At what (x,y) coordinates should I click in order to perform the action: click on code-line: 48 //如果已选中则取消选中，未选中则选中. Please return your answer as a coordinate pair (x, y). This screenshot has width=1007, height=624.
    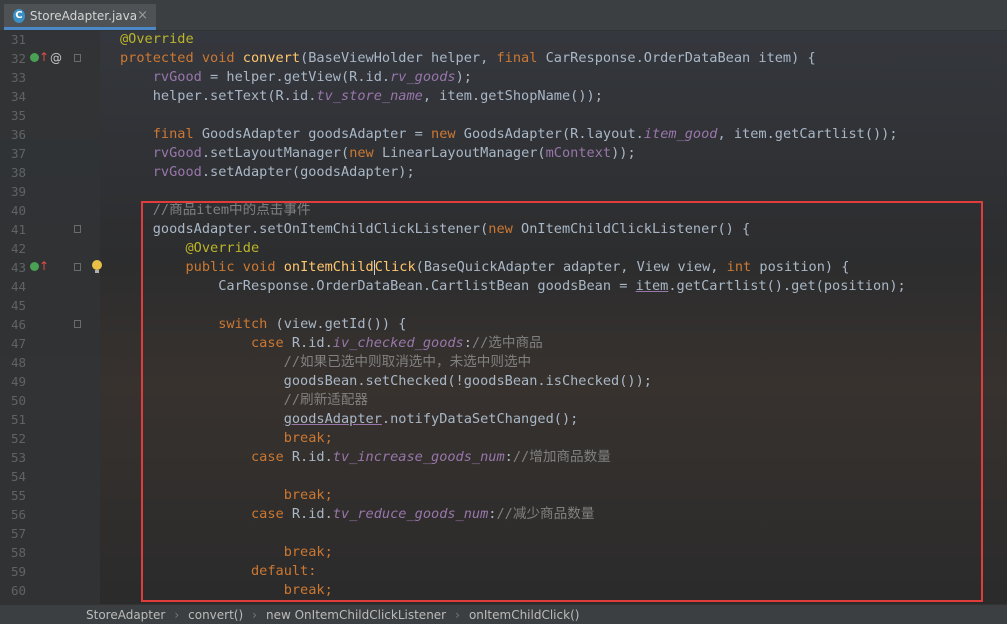
    Looking at the image, I should click on (503, 362).